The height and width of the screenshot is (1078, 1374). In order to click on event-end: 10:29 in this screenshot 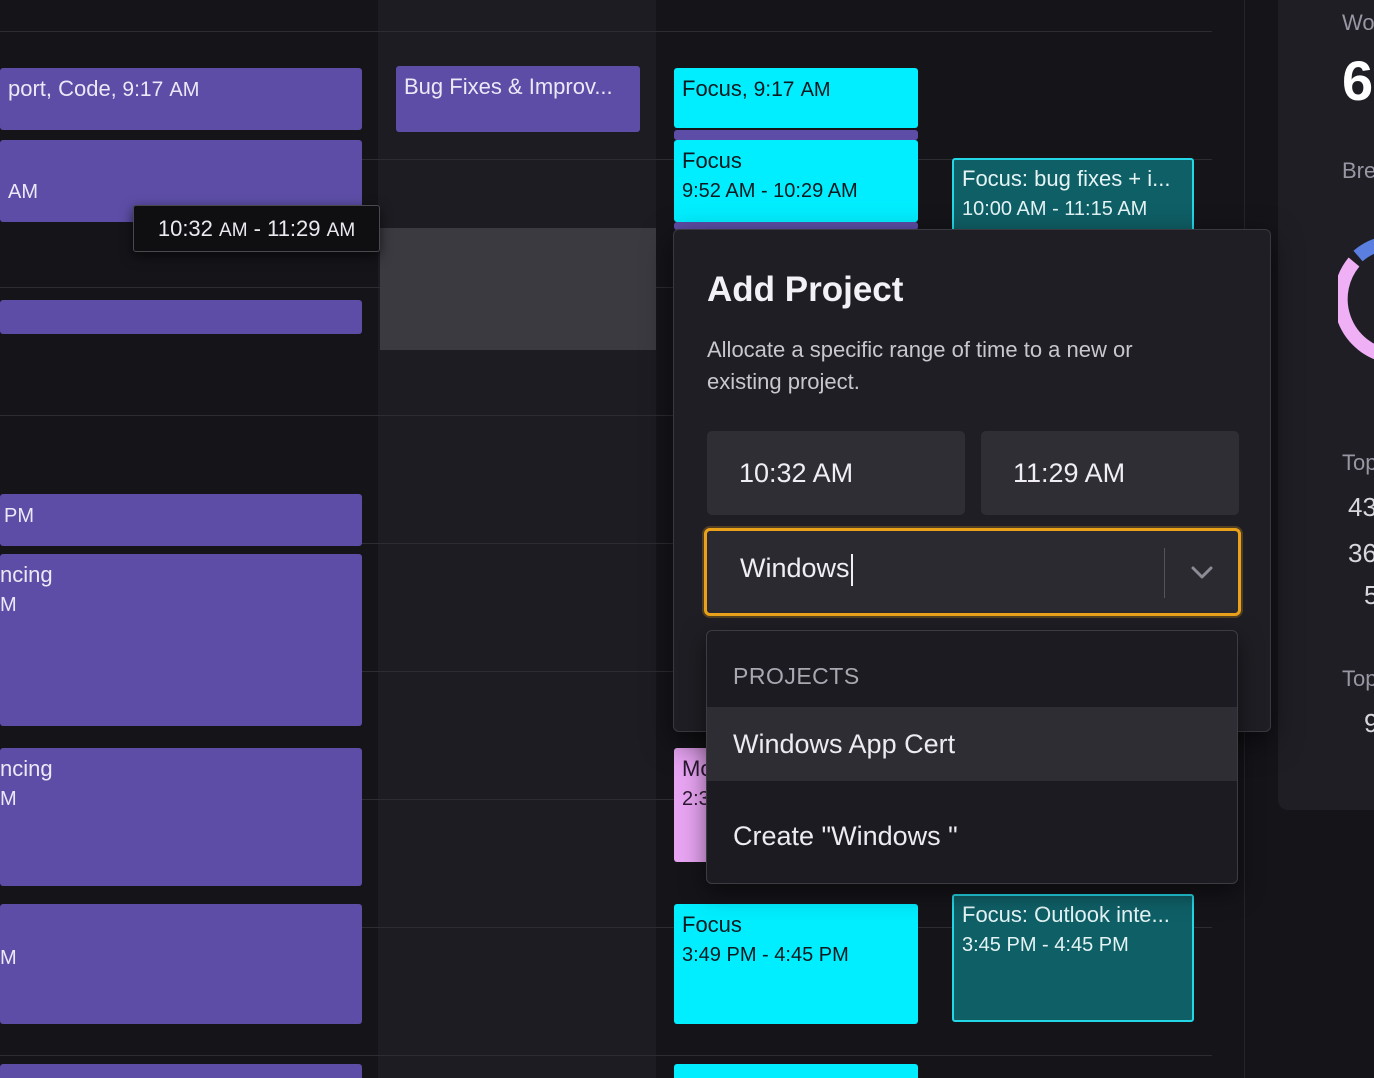, I will do `click(798, 191)`.